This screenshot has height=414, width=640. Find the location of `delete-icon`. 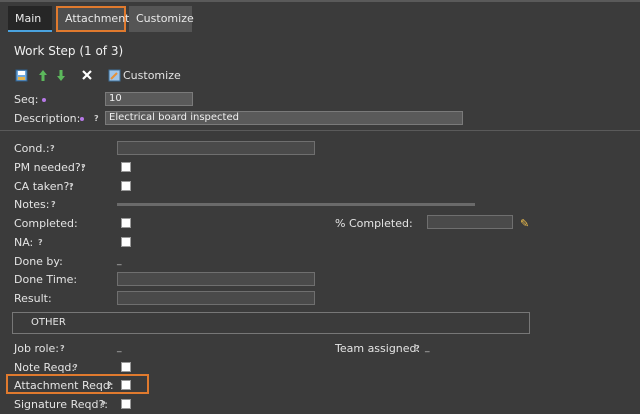

delete-icon is located at coordinates (87, 75).